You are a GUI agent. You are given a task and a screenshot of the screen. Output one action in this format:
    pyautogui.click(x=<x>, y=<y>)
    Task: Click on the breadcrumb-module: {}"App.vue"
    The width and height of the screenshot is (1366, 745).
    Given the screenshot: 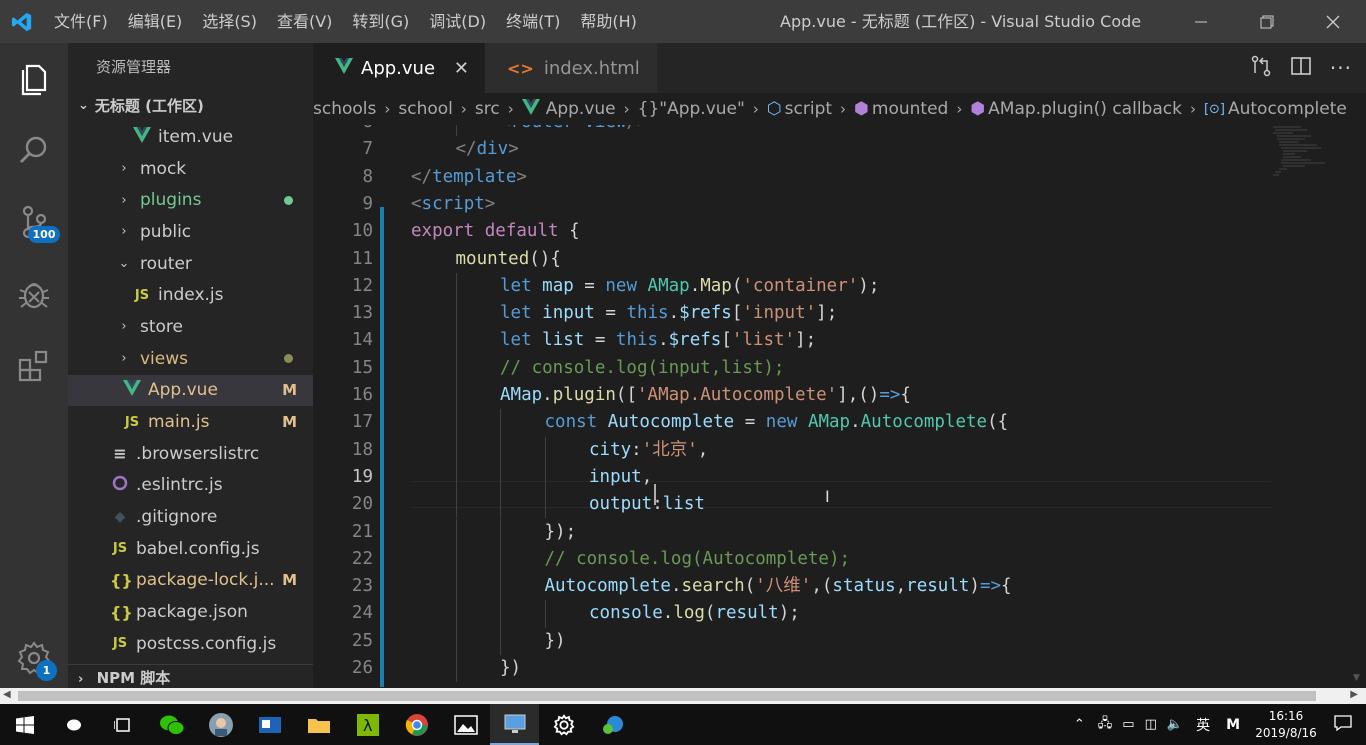 What is the action you would take?
    pyautogui.click(x=691, y=109)
    